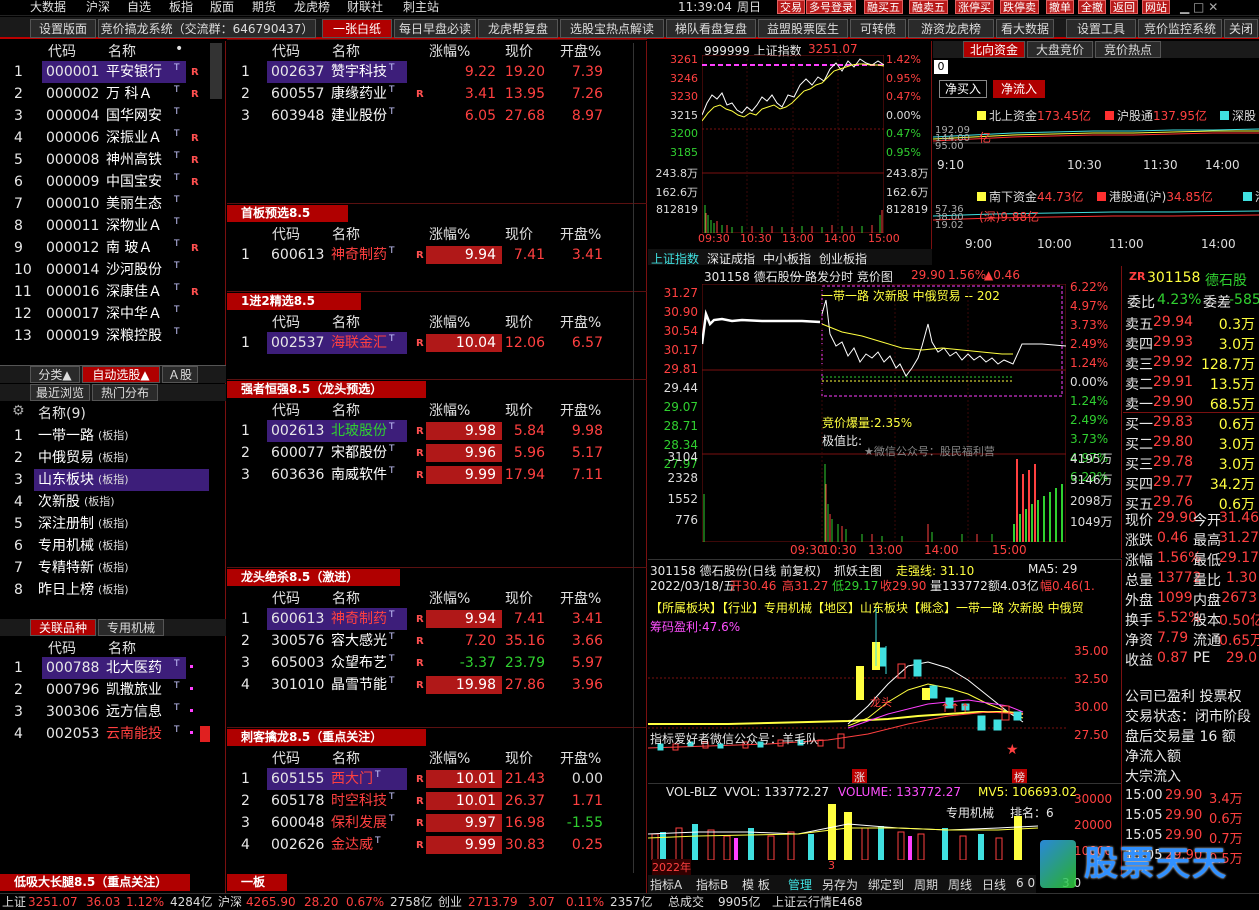 The image size is (1259, 910). What do you see at coordinates (1180, 28) in the screenshot?
I see `tab-monitor: 竞价监控系统` at bounding box center [1180, 28].